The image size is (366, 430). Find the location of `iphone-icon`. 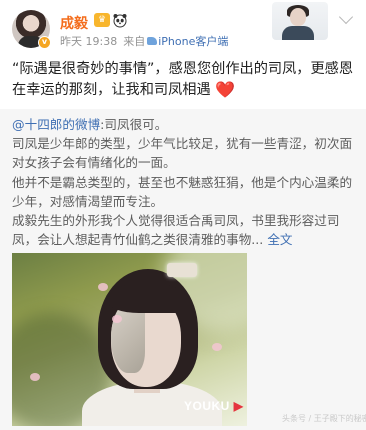

iphone-icon is located at coordinates (152, 41).